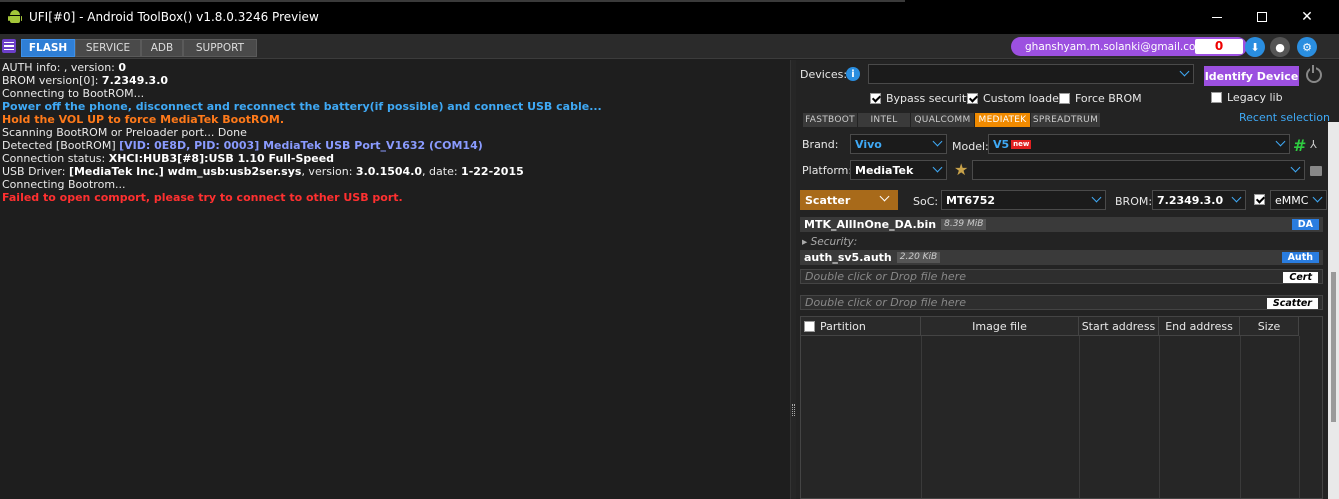 This screenshot has width=1339, height=499. Describe the element at coordinates (1216, 97) in the screenshot. I see `checkbox-unchecked-icon` at that location.